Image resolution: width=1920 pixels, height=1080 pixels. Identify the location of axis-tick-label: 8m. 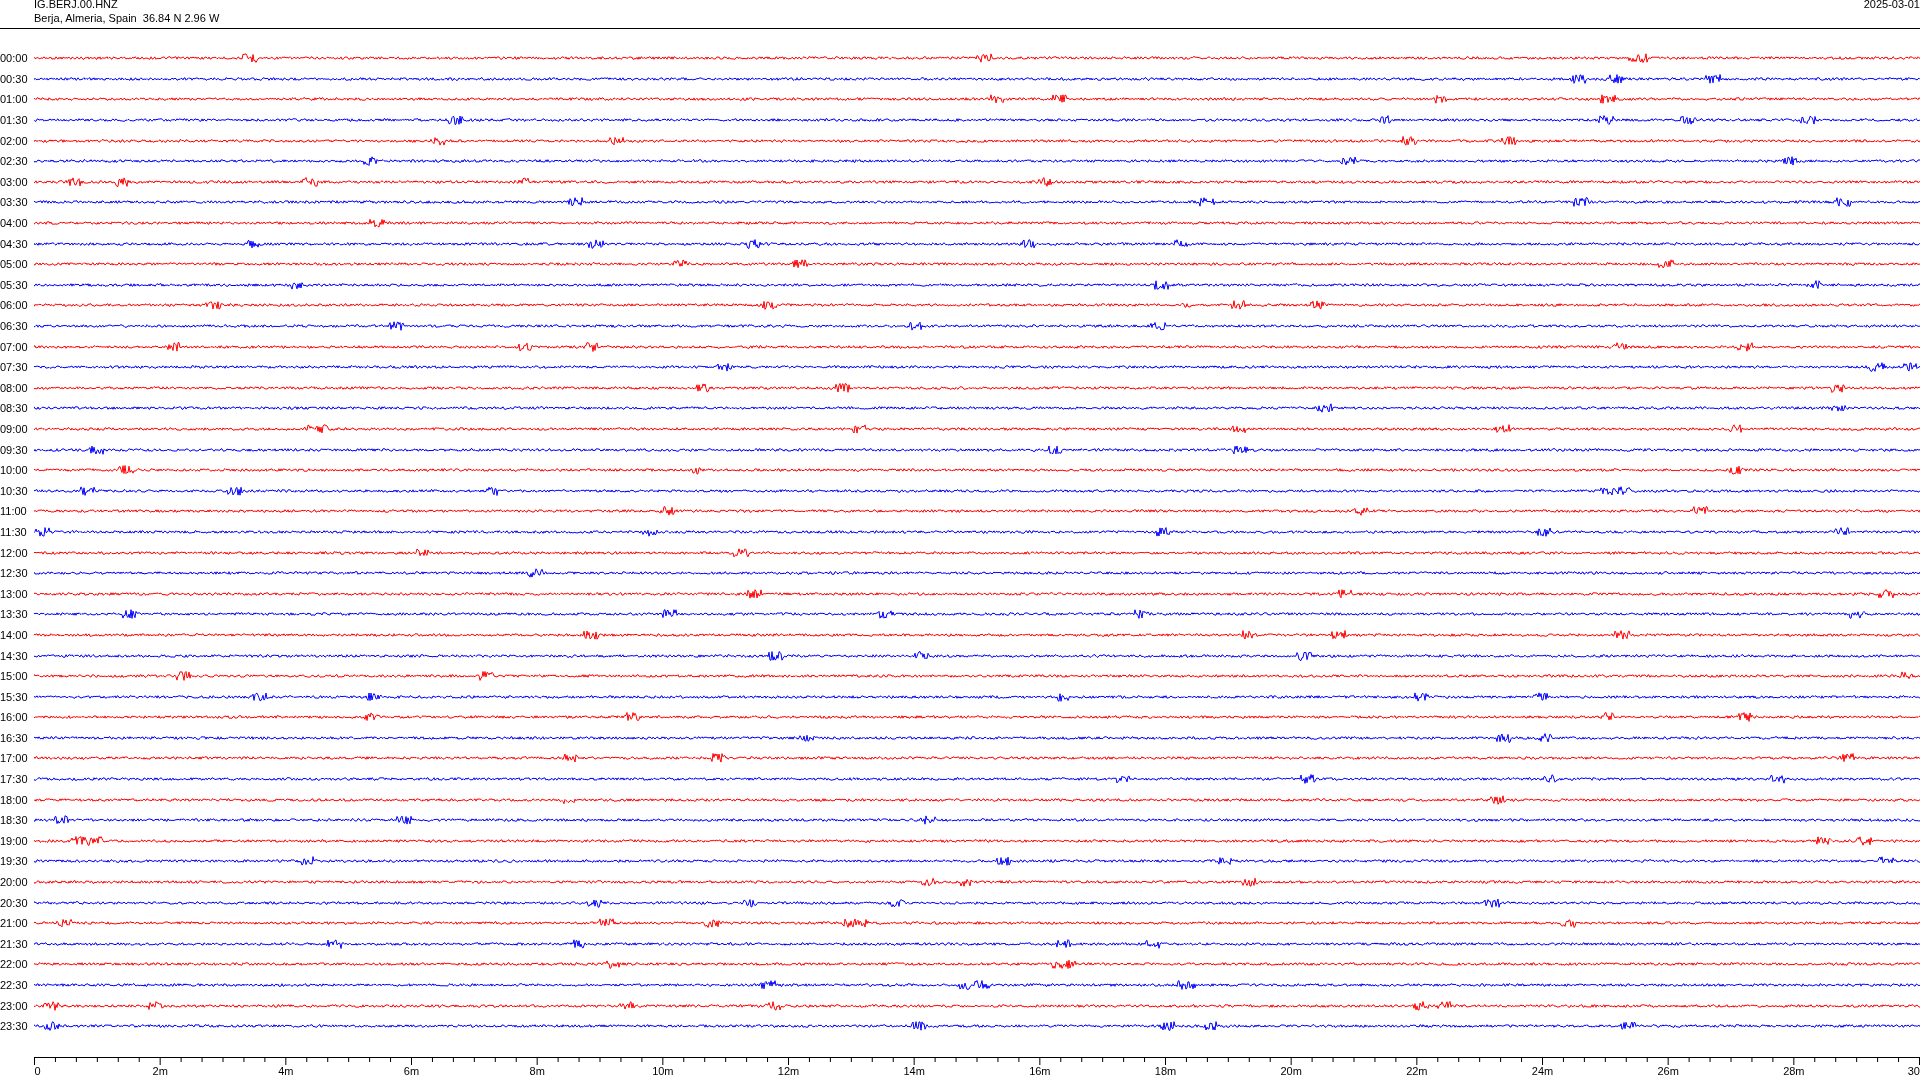
(537, 1070).